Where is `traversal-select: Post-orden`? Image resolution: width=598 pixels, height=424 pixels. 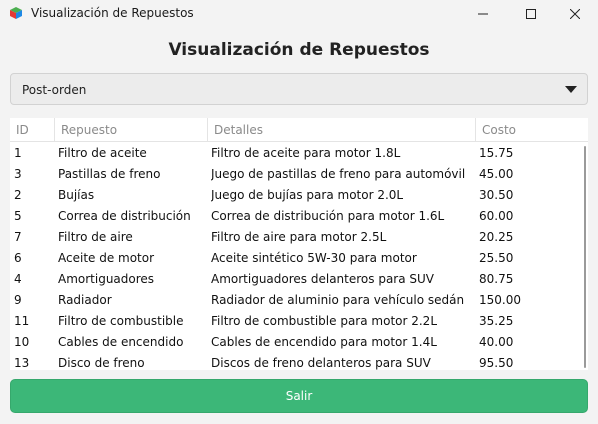
traversal-select: Post-orden is located at coordinates (299, 89).